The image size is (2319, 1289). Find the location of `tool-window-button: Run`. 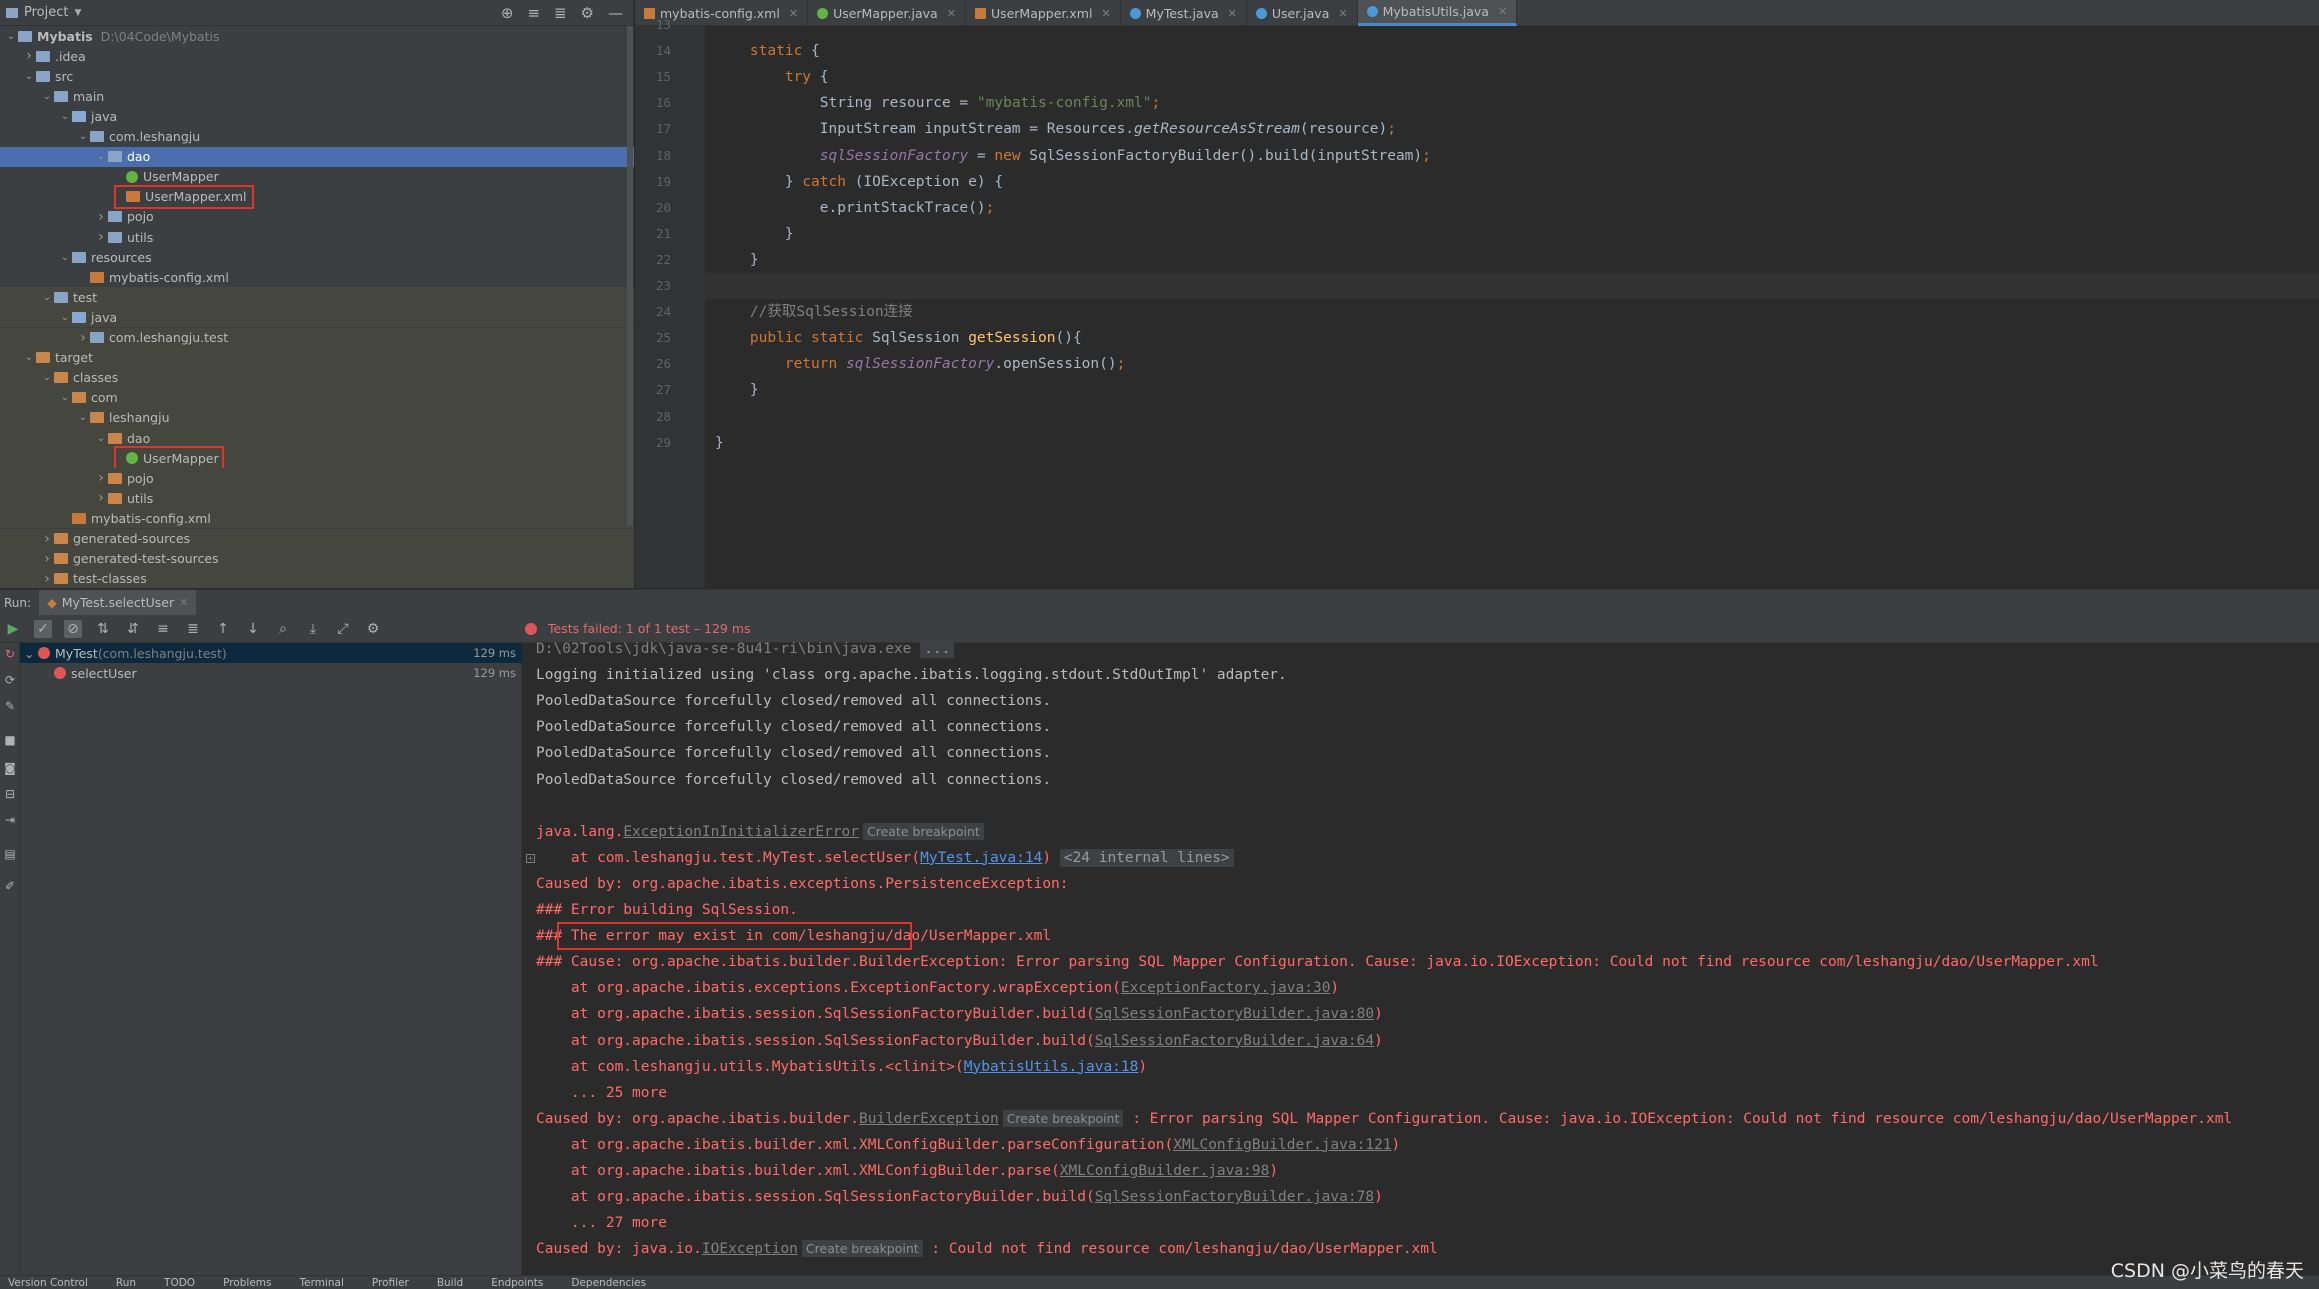

tool-window-button: Run is located at coordinates (126, 1283).